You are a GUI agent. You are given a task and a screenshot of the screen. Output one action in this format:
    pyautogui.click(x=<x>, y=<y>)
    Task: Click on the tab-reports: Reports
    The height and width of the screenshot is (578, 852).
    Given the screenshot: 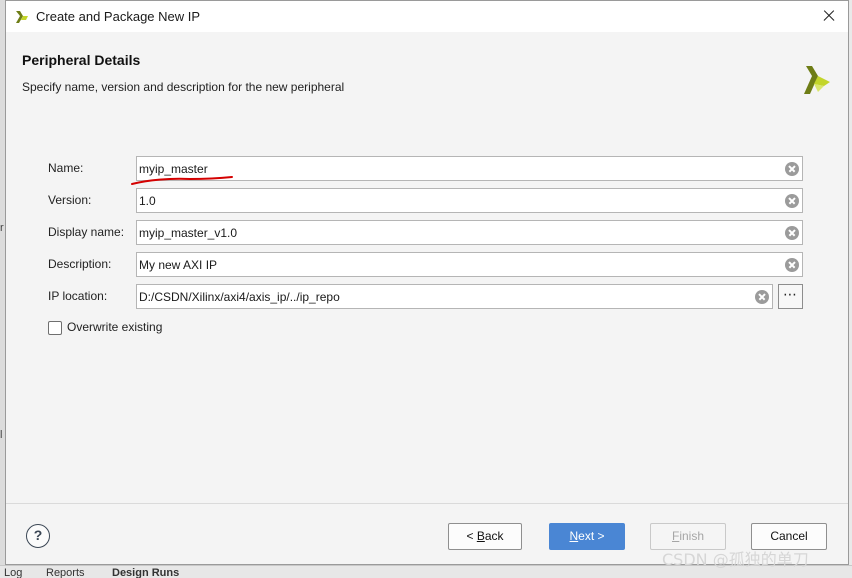 What is the action you would take?
    pyautogui.click(x=65, y=572)
    